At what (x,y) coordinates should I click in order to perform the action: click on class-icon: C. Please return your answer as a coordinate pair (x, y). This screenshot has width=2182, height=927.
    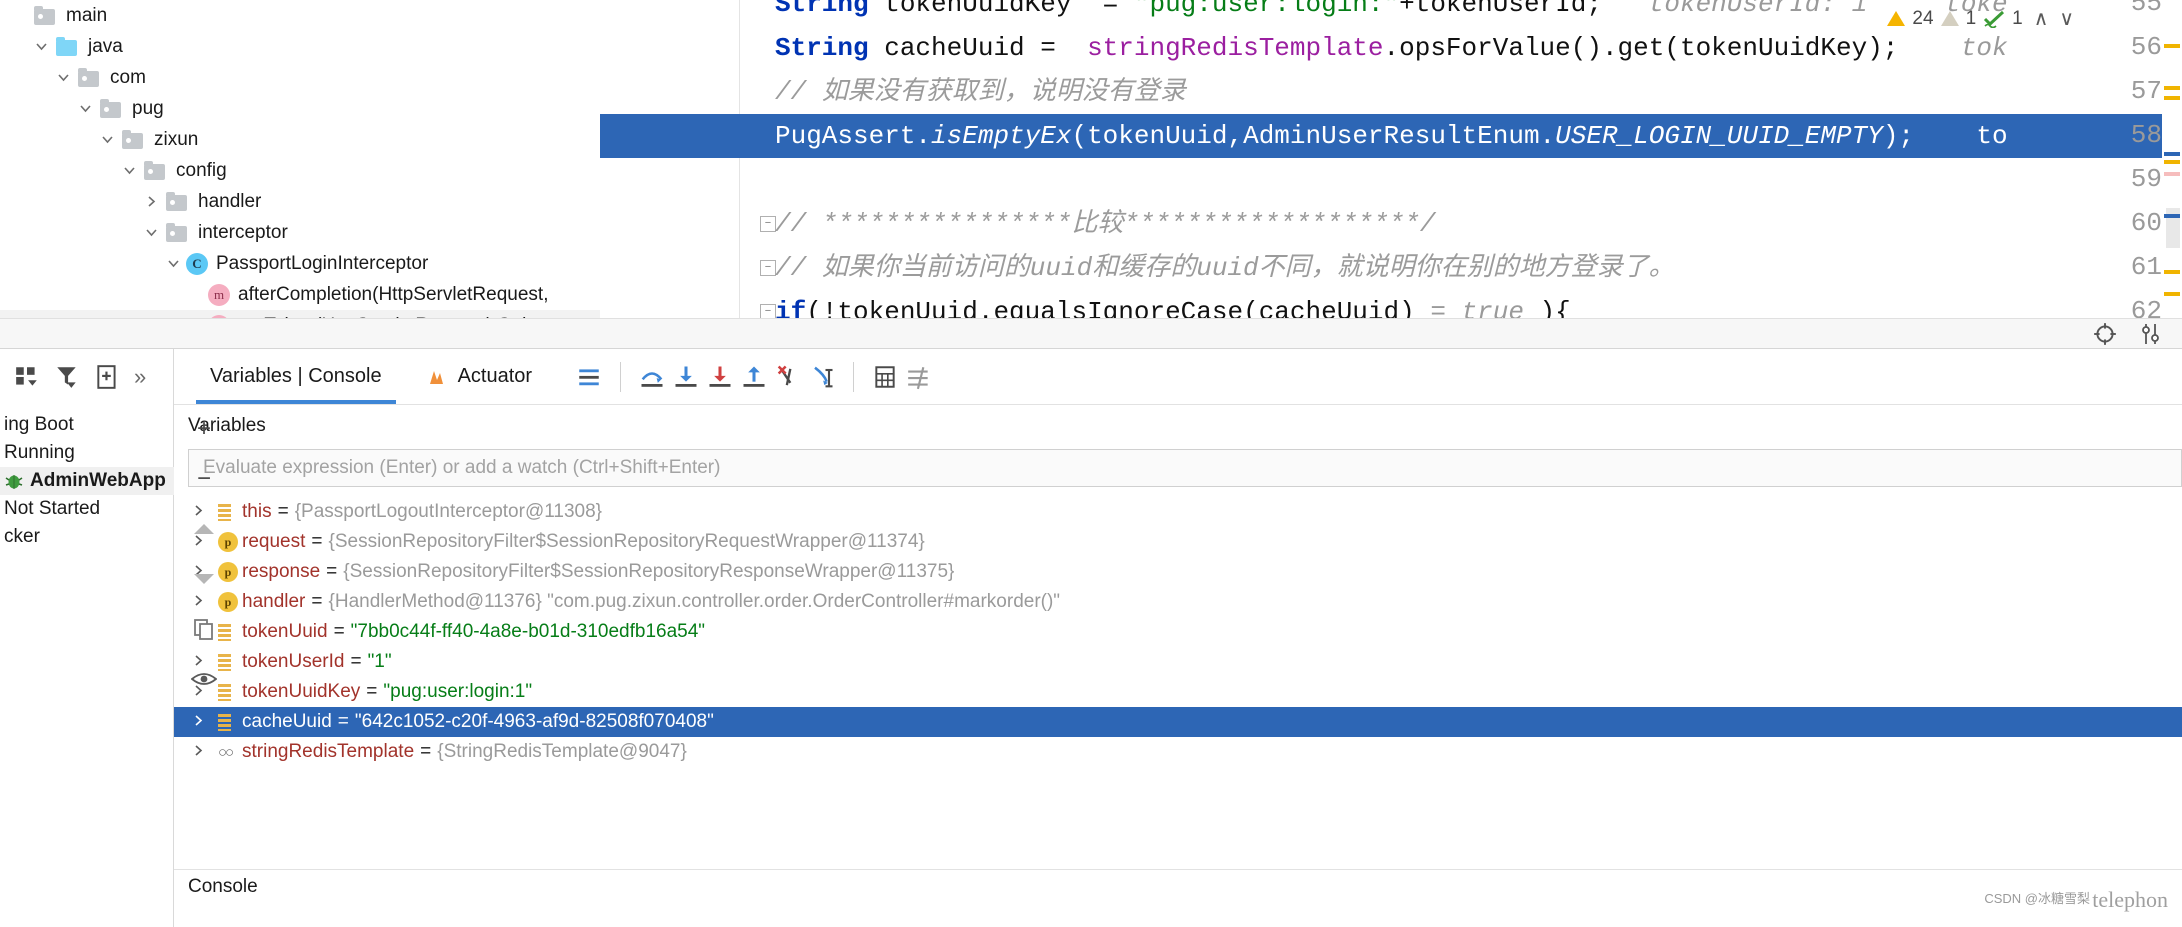
    Looking at the image, I should click on (197, 263).